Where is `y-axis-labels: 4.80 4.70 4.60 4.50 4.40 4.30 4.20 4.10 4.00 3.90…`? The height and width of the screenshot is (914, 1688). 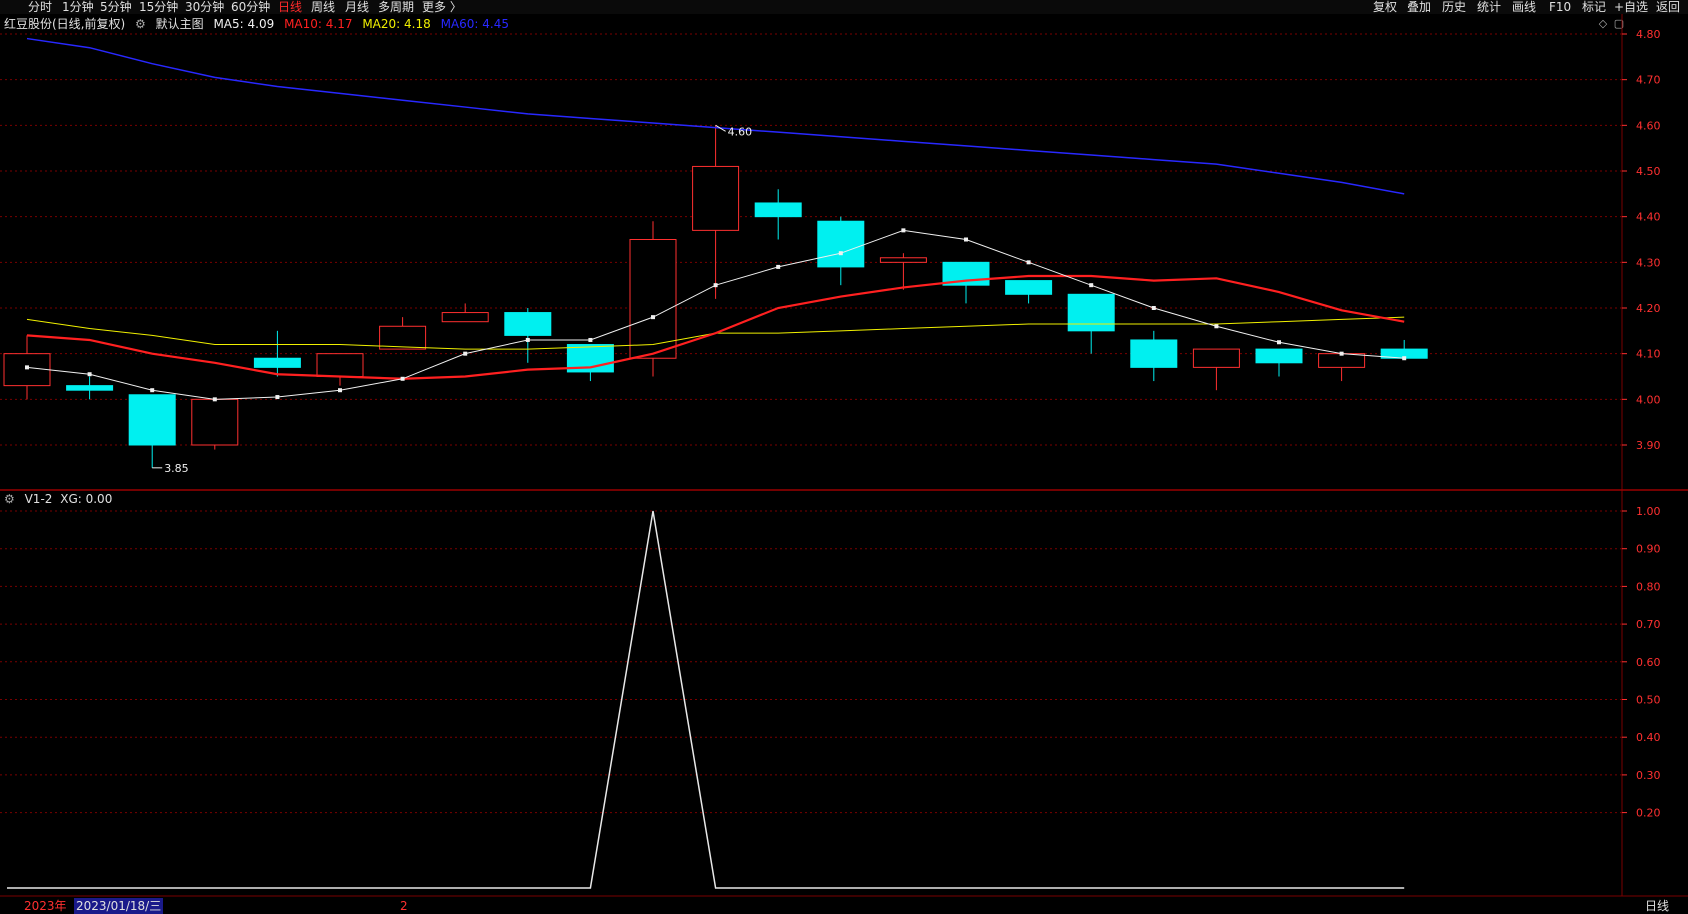 y-axis-labels: 4.80 4.70 4.60 4.50 4.40 4.30 4.20 4.10 4.00 3.90… is located at coordinates (1641, 424).